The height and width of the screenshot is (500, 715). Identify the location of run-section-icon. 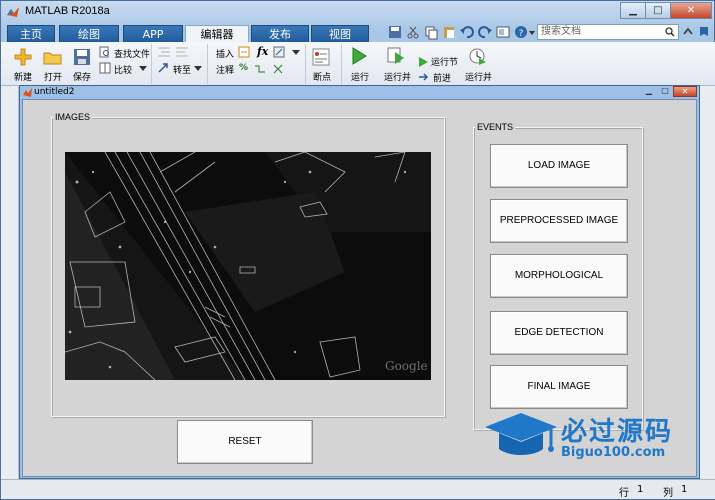
(423, 62).